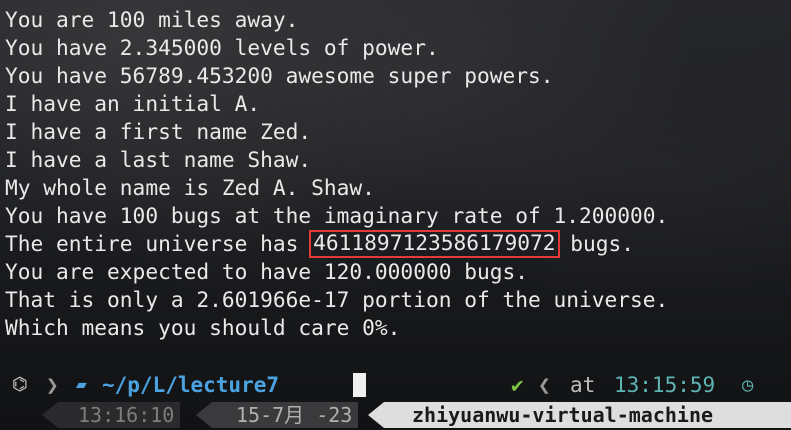  What do you see at coordinates (190, 187) in the screenshot?
I see `output-line: My whole name is Zed A. Shaw.` at bounding box center [190, 187].